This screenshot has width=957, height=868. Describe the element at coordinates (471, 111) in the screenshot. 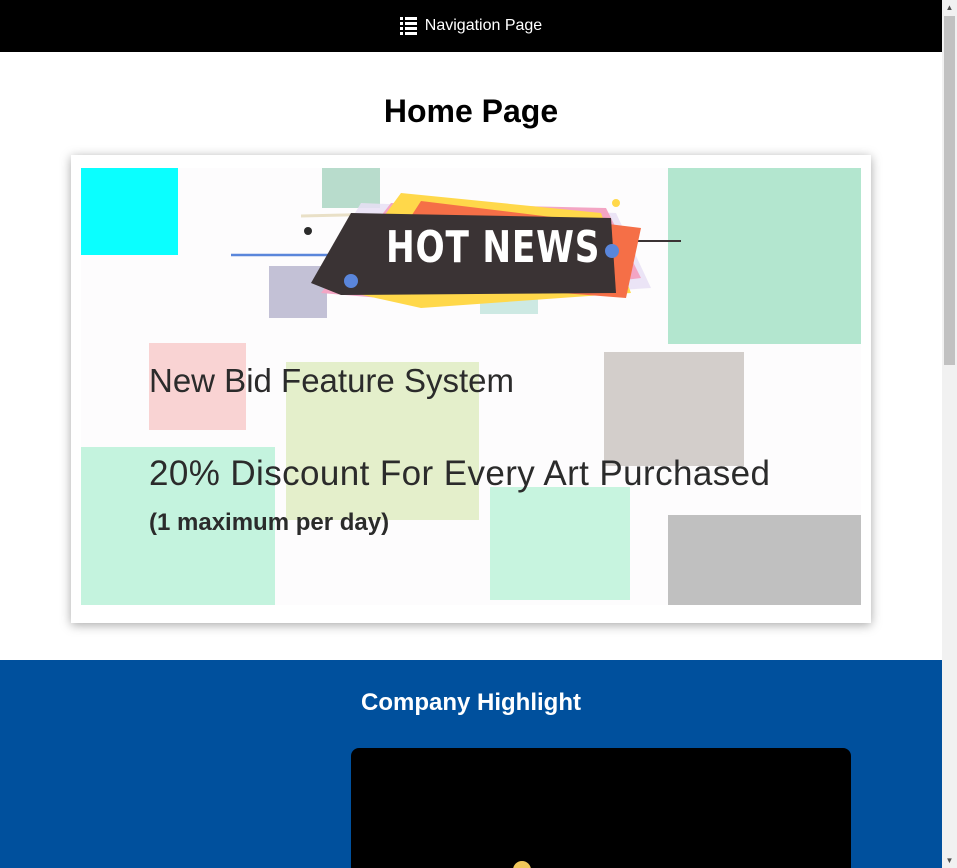

I see `page-title: Home Page` at that location.